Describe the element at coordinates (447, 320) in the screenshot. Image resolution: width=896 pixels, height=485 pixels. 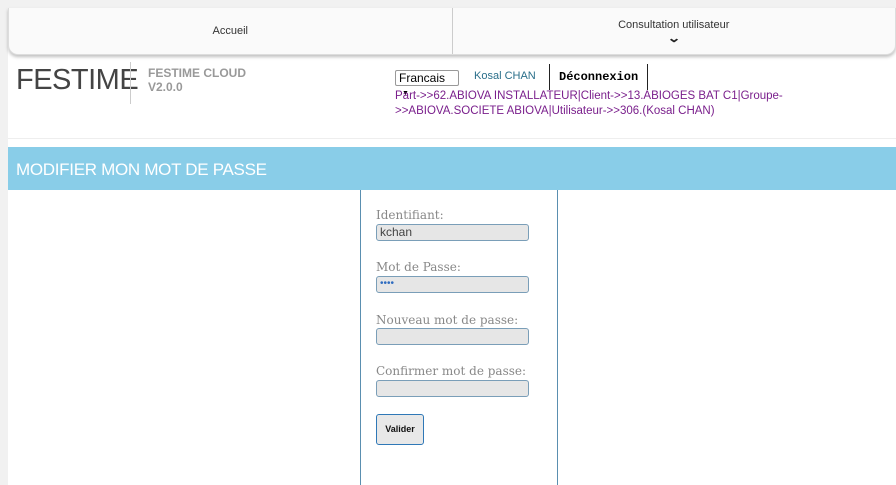
I see `new-password-label: Nouveau mot de passe:` at that location.